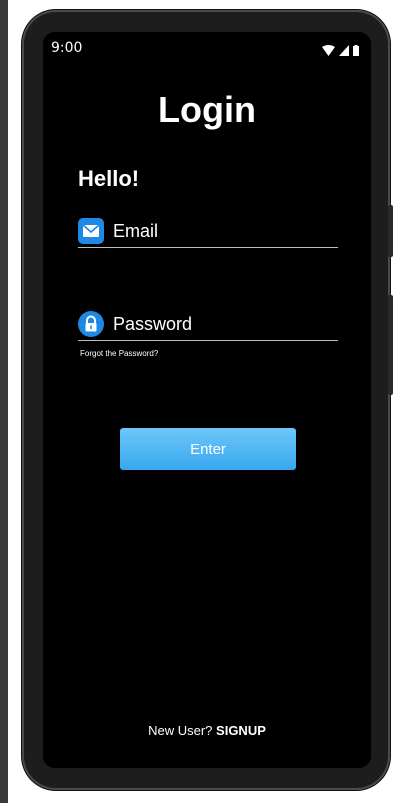 The height and width of the screenshot is (803, 403). Describe the element at coordinates (109, 178) in the screenshot. I see `greeting-text: Hello!` at that location.